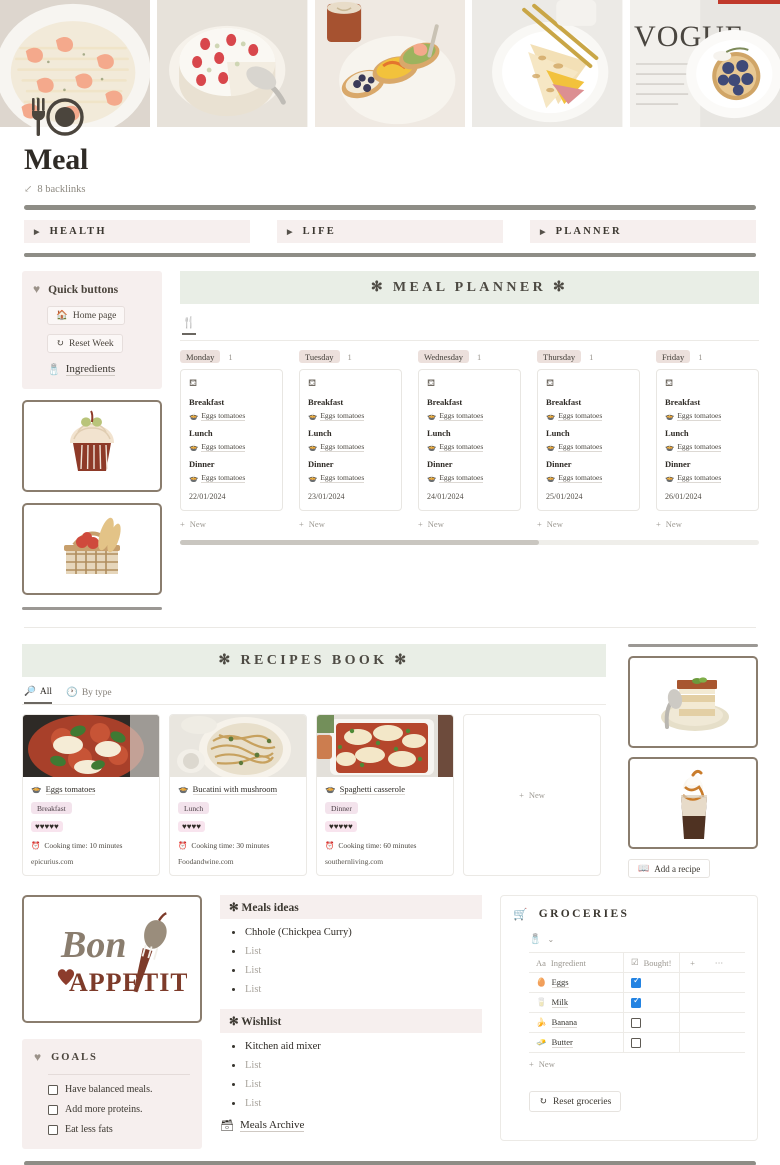 The height and width of the screenshot is (1165, 780). I want to click on add-column-button: +, so click(692, 962).